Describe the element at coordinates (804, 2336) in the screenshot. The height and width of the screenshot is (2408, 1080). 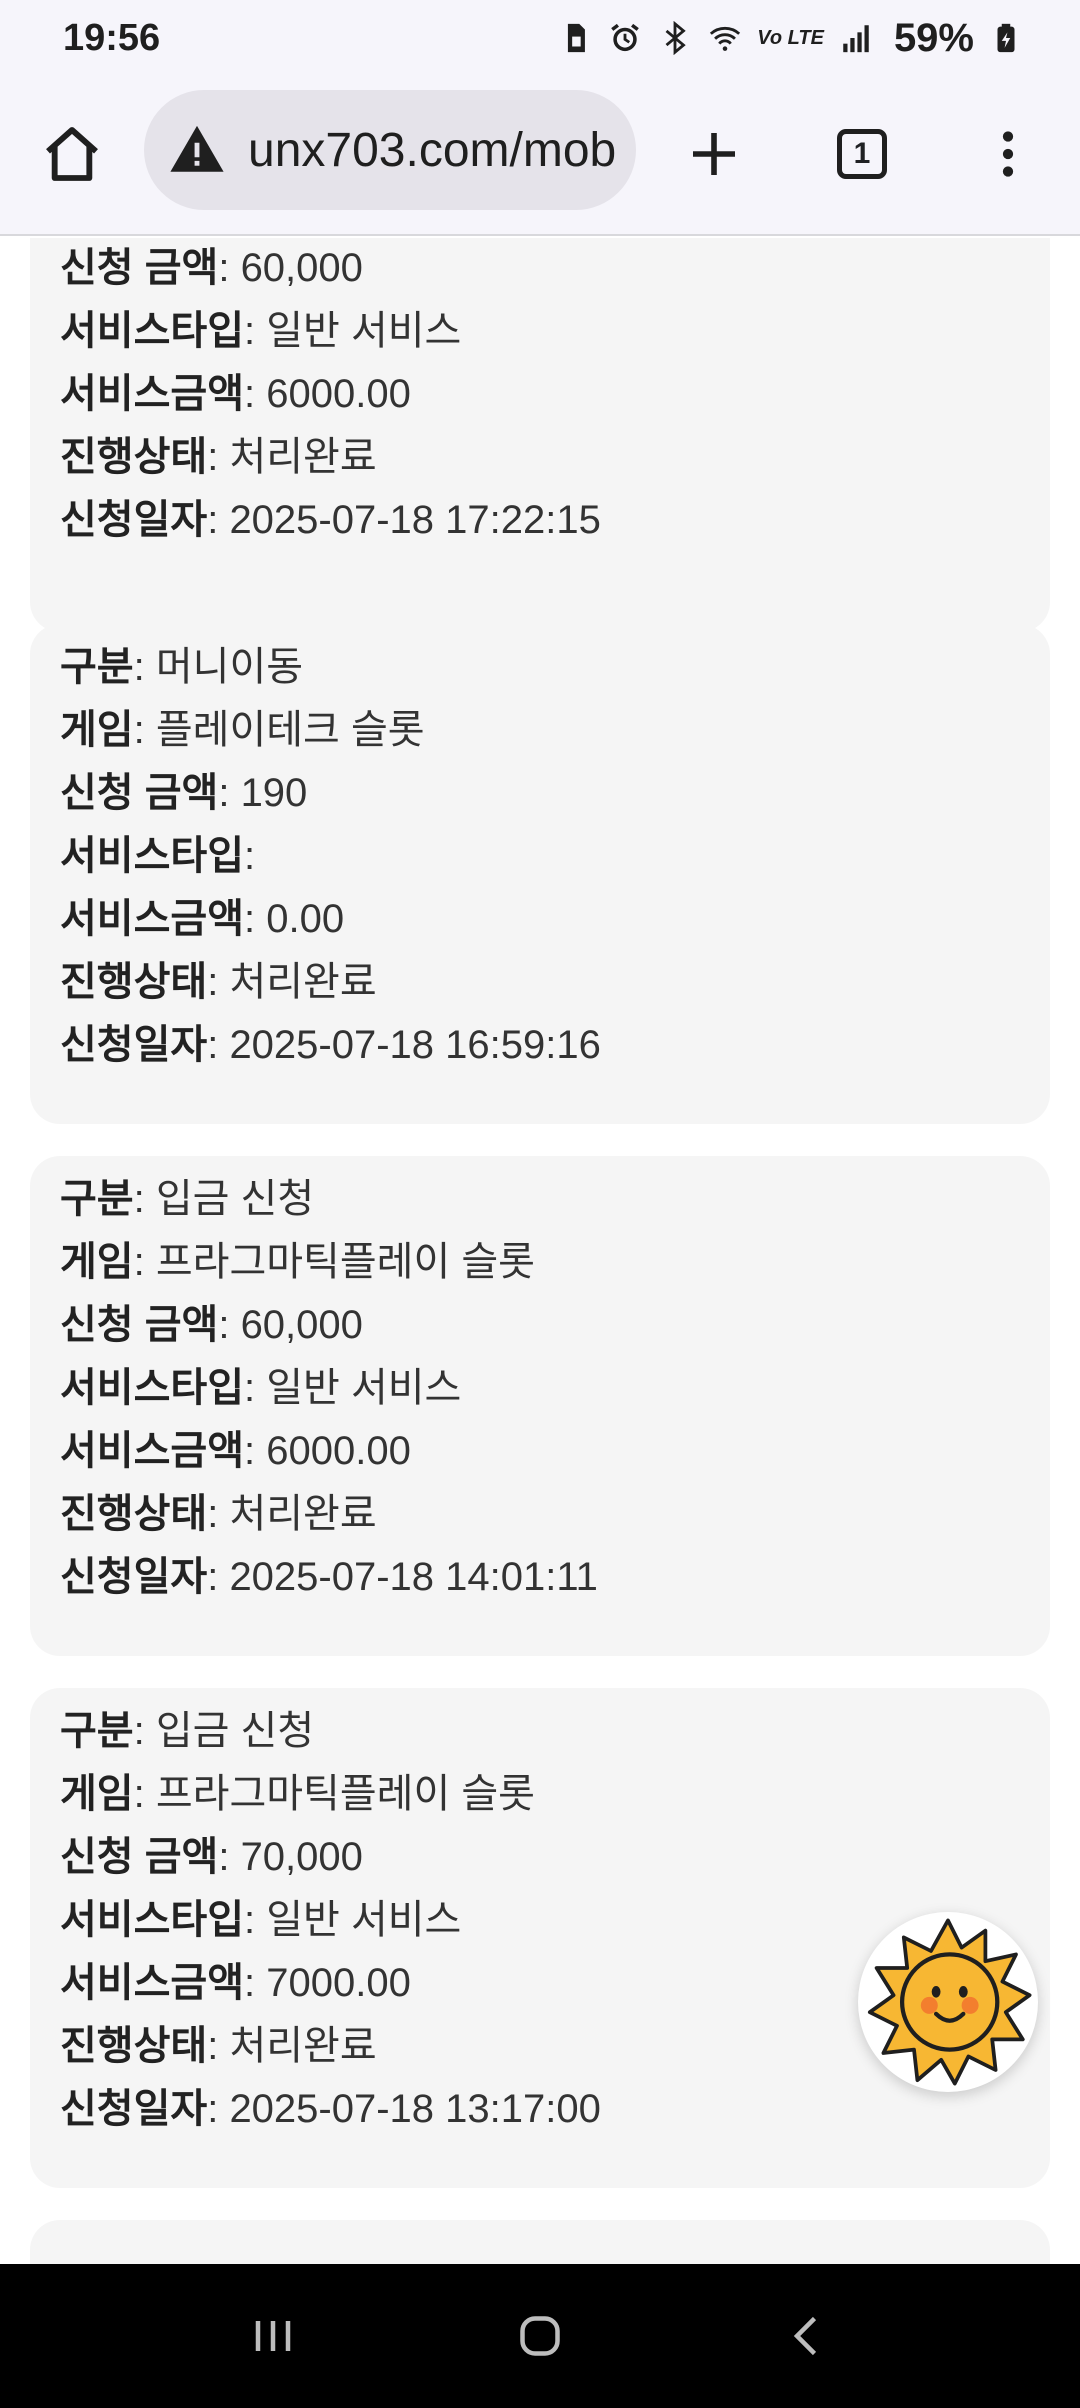
I see `back-icon` at that location.